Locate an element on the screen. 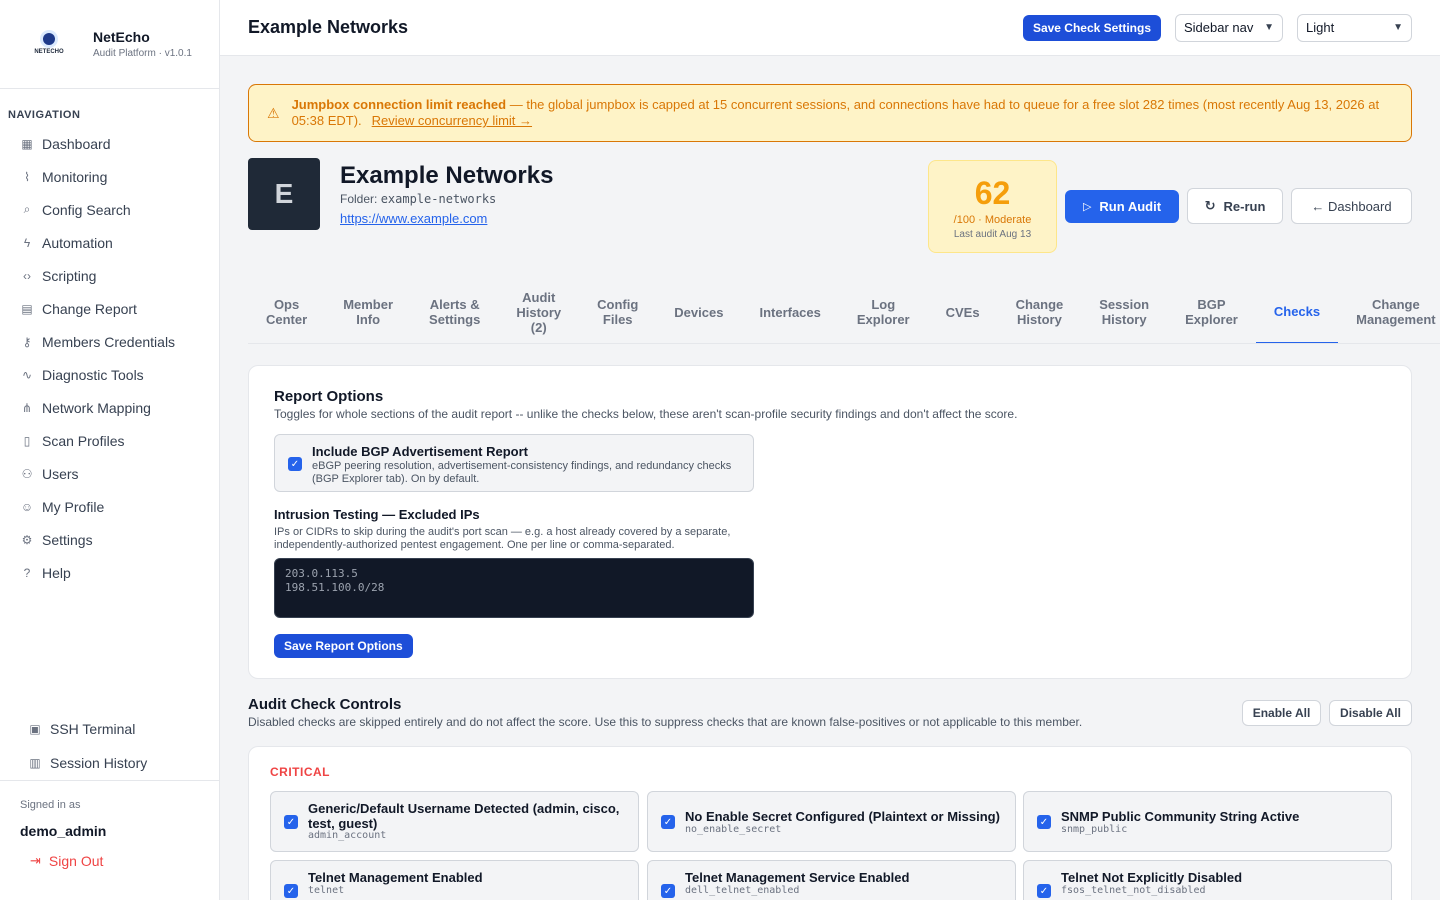 Image resolution: width=1440 pixels, height=900 pixels. sidebar-item-automation: ϟ Automation is located at coordinates (109, 242).